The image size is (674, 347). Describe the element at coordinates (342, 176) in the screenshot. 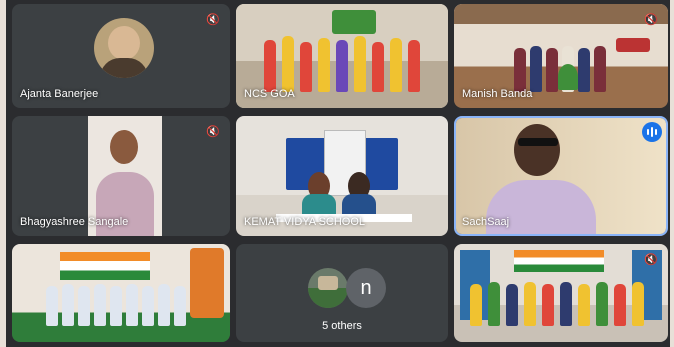

I see `participant-tile-school: KEMAT VIDYA SCHOOL` at that location.